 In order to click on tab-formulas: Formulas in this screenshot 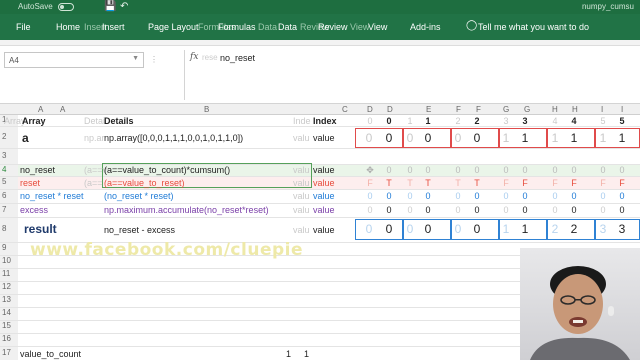, I will do `click(237, 27)`.